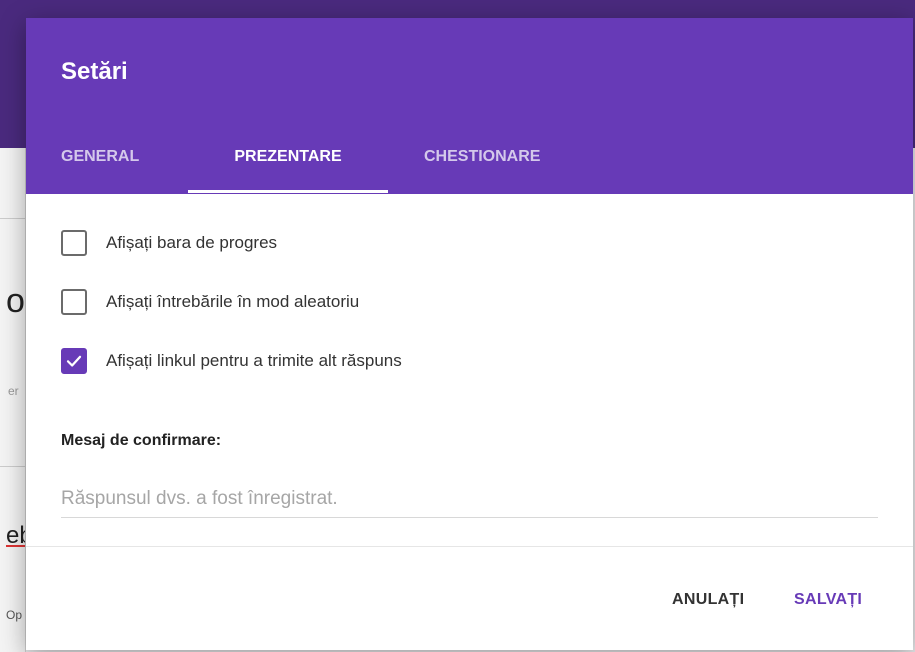 The image size is (915, 652). Describe the element at coordinates (311, 243) in the screenshot. I see `option-show-progress-bar: Afișați bara de progres` at that location.